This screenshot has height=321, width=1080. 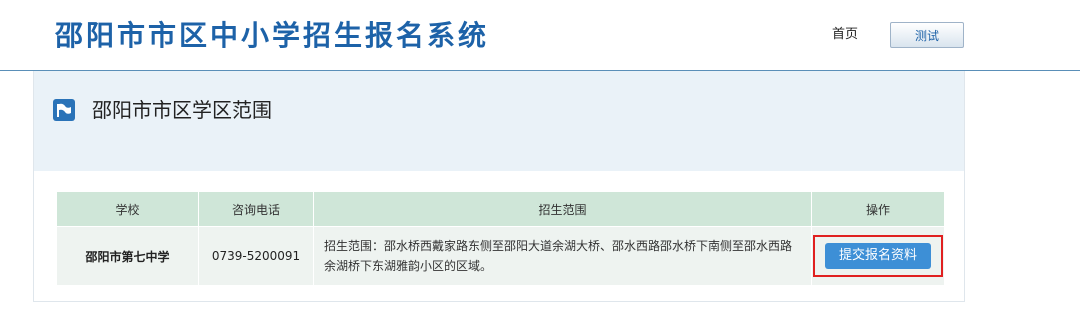 I want to click on column-header-phone: 咨询电话, so click(x=256, y=209).